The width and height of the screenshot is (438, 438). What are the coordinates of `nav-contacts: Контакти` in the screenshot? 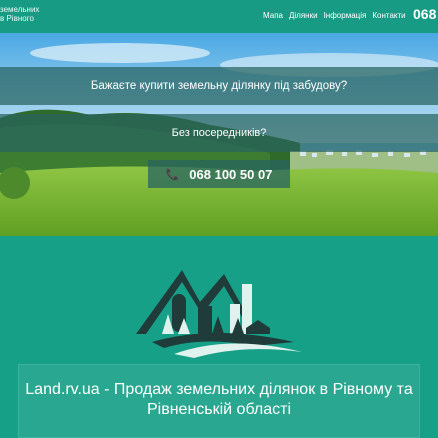 It's located at (388, 15).